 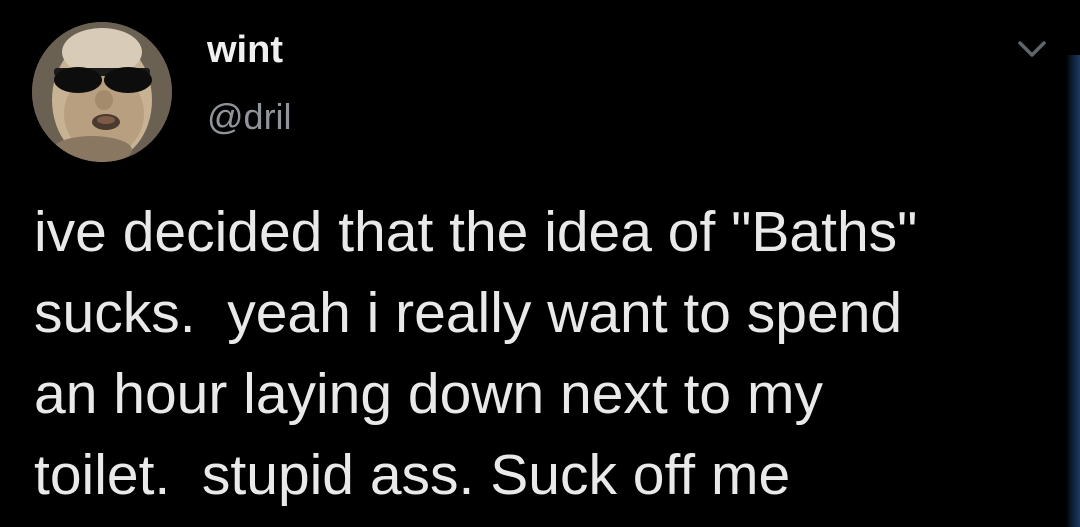 What do you see at coordinates (412, 475) in the screenshot?
I see `tweet-text-line: toilet. stupid ass. Suck off me` at bounding box center [412, 475].